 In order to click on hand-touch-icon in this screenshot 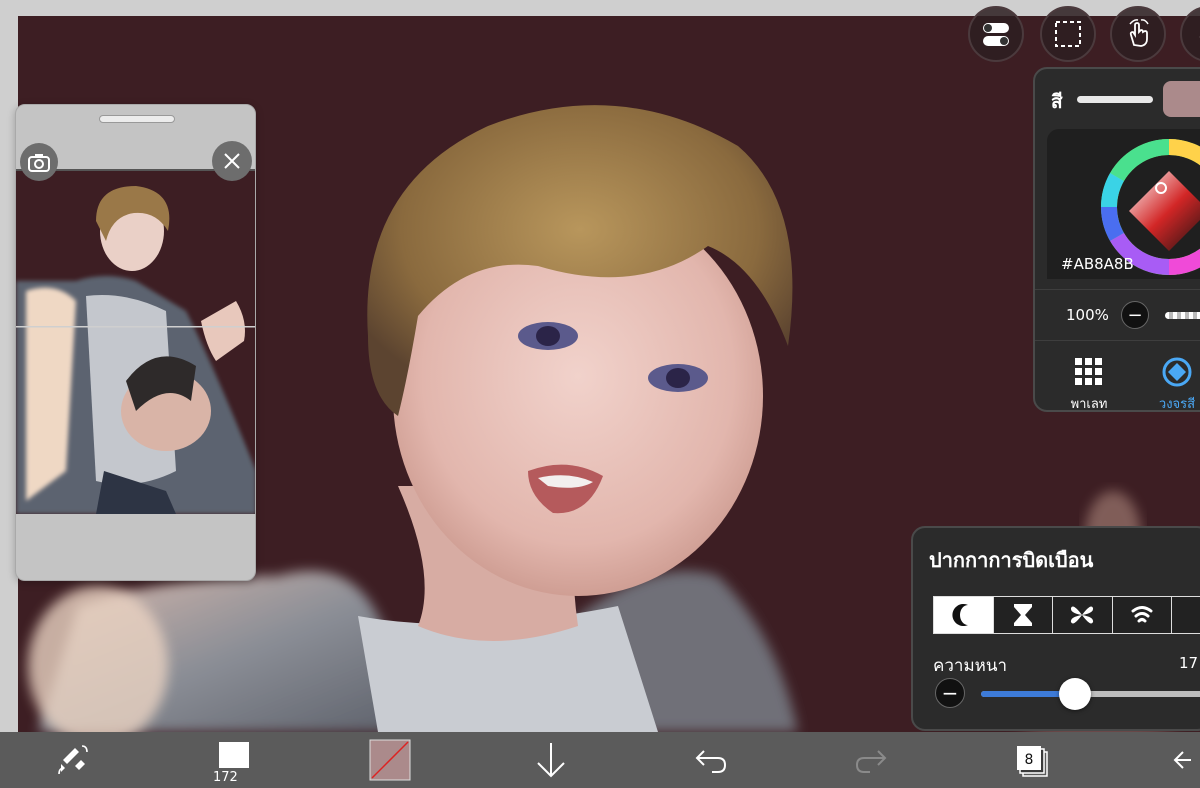, I will do `click(1139, 33)`.